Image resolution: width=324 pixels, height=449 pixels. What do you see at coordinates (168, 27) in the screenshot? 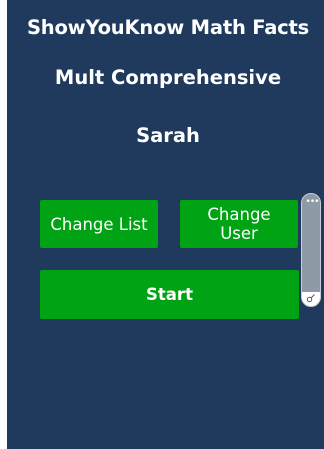
I see `app-title: ShowYouKnow Math Facts` at bounding box center [168, 27].